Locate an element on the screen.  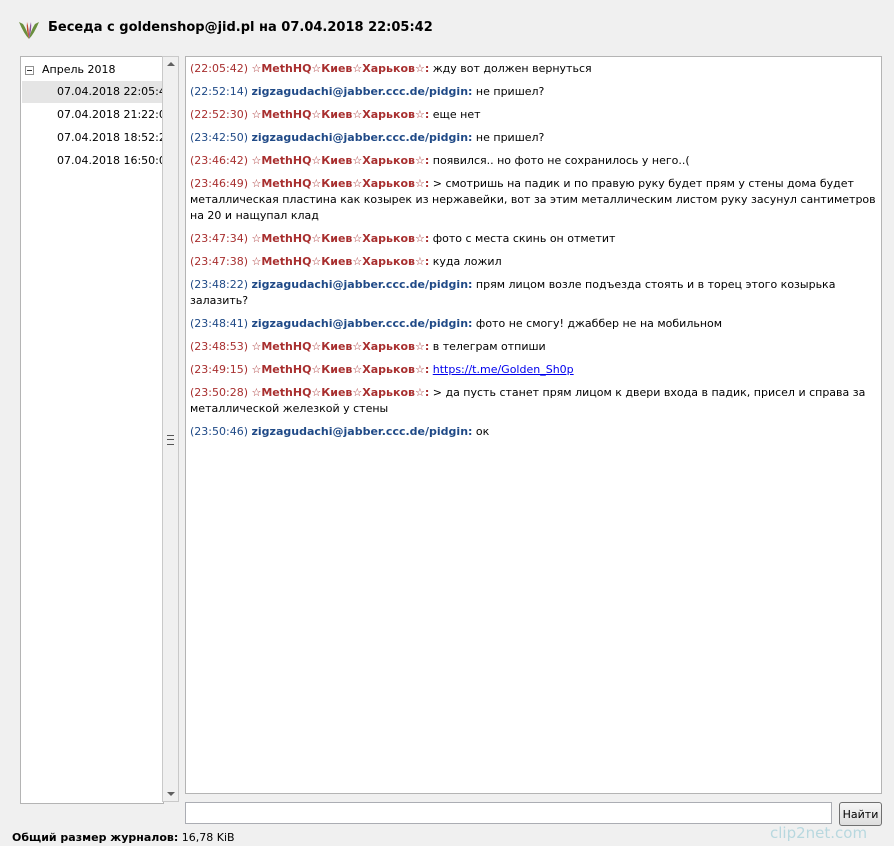
message-timestamp: (23:48:41) is located at coordinates (219, 323).